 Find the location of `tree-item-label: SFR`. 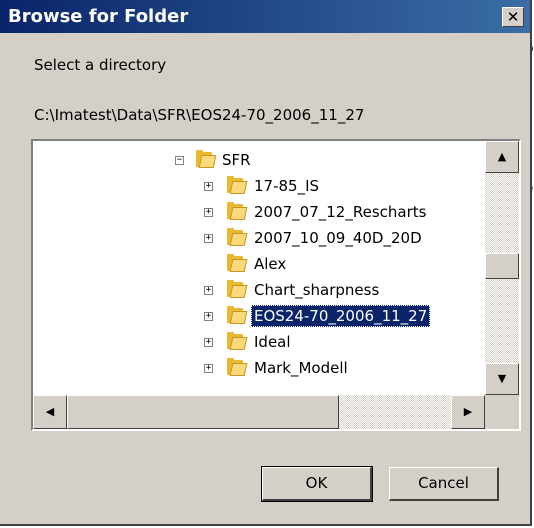

tree-item-label: SFR is located at coordinates (236, 160).